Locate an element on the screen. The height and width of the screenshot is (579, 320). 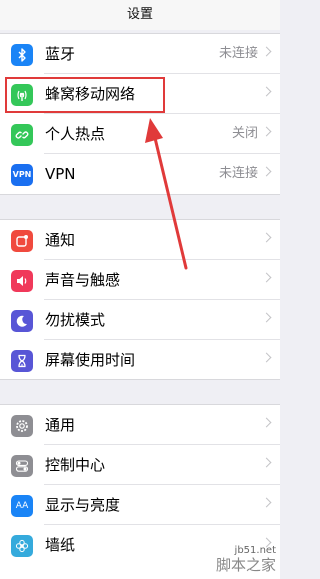
bluetooth-icon is located at coordinates (22, 55).